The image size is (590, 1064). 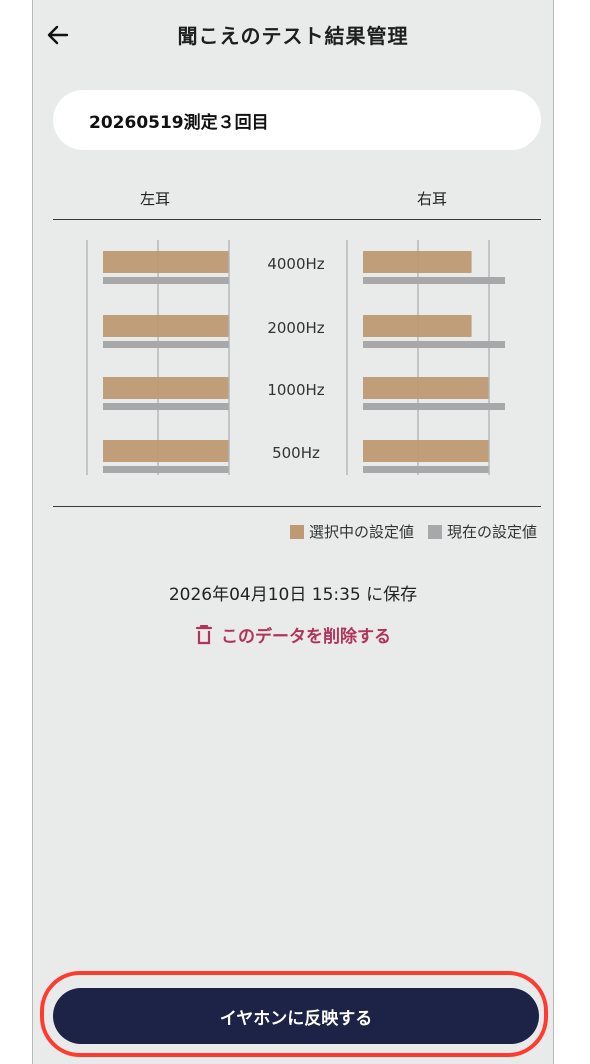 I want to click on frequency-label-4000Hz: 4000Hz, so click(x=295, y=264).